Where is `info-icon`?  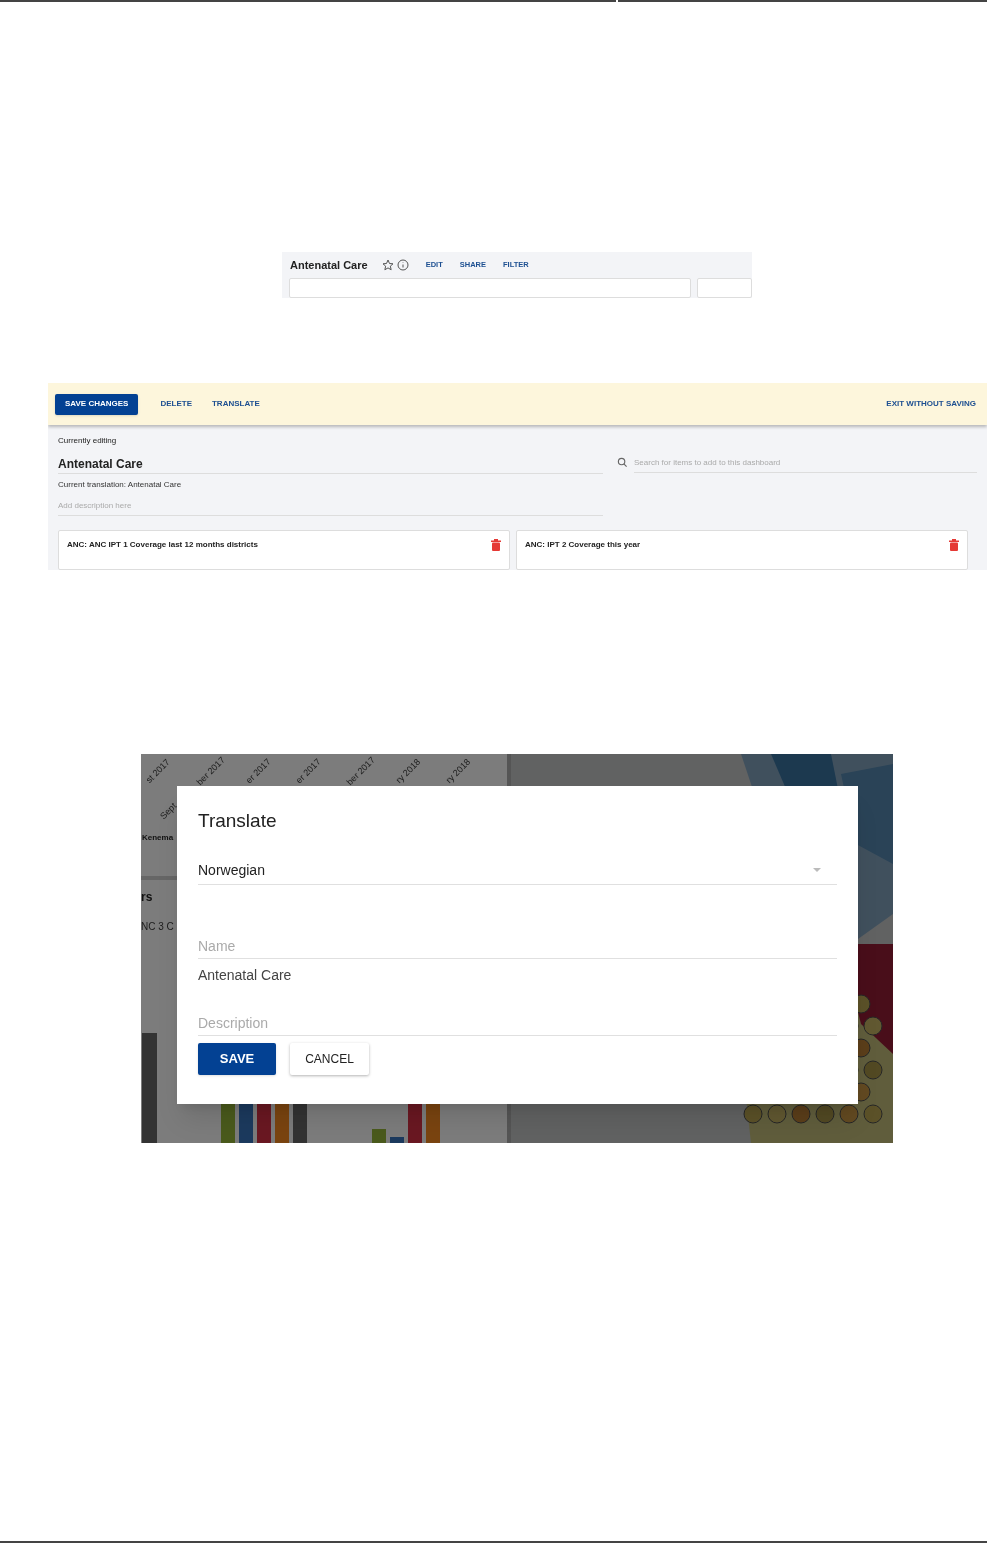 info-icon is located at coordinates (402, 265).